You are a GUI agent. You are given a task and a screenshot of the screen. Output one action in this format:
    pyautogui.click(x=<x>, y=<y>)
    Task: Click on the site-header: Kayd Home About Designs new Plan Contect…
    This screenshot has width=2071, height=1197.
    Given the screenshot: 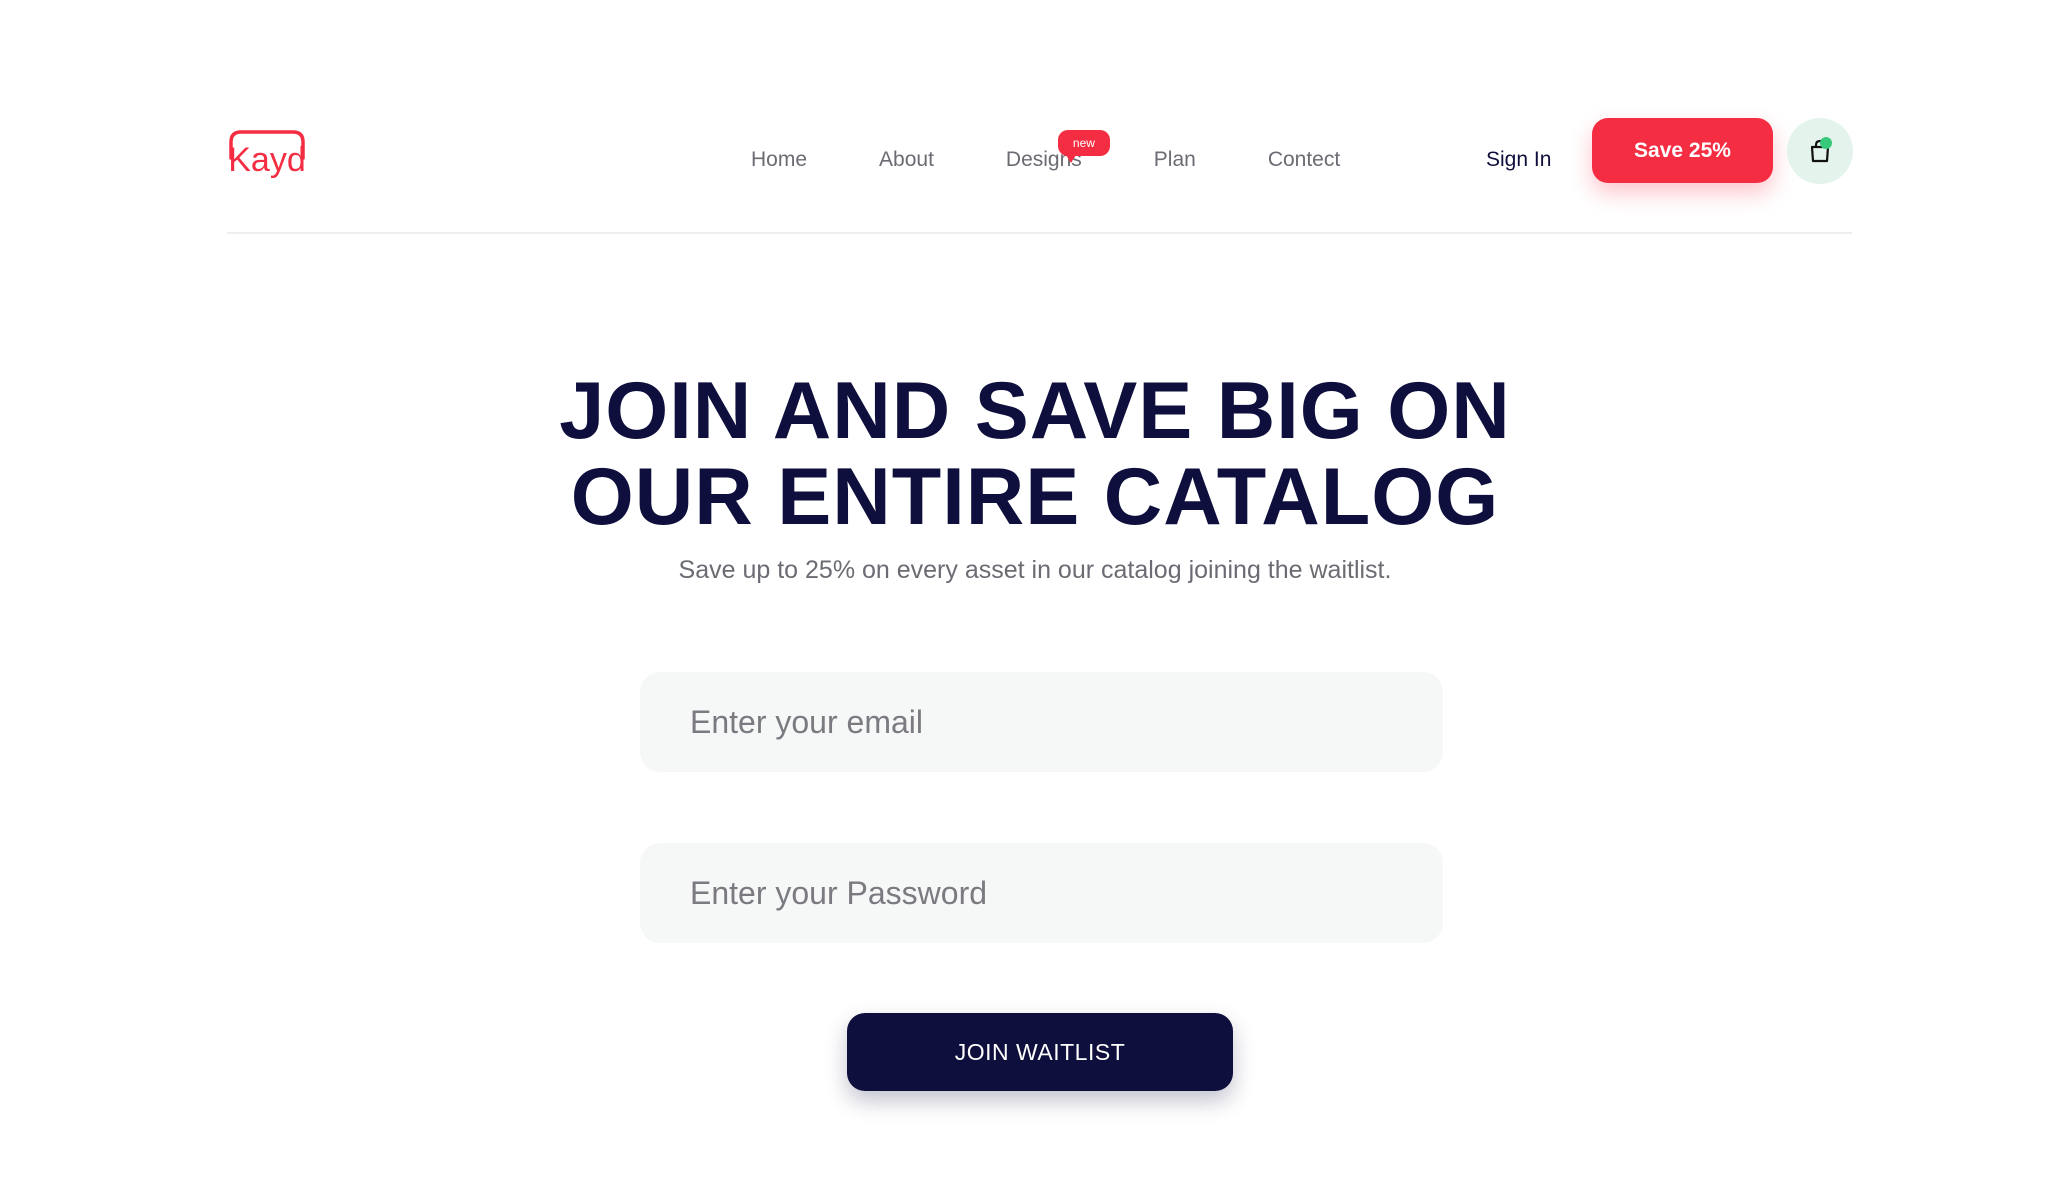 What is the action you would take?
    pyautogui.click(x=1040, y=170)
    